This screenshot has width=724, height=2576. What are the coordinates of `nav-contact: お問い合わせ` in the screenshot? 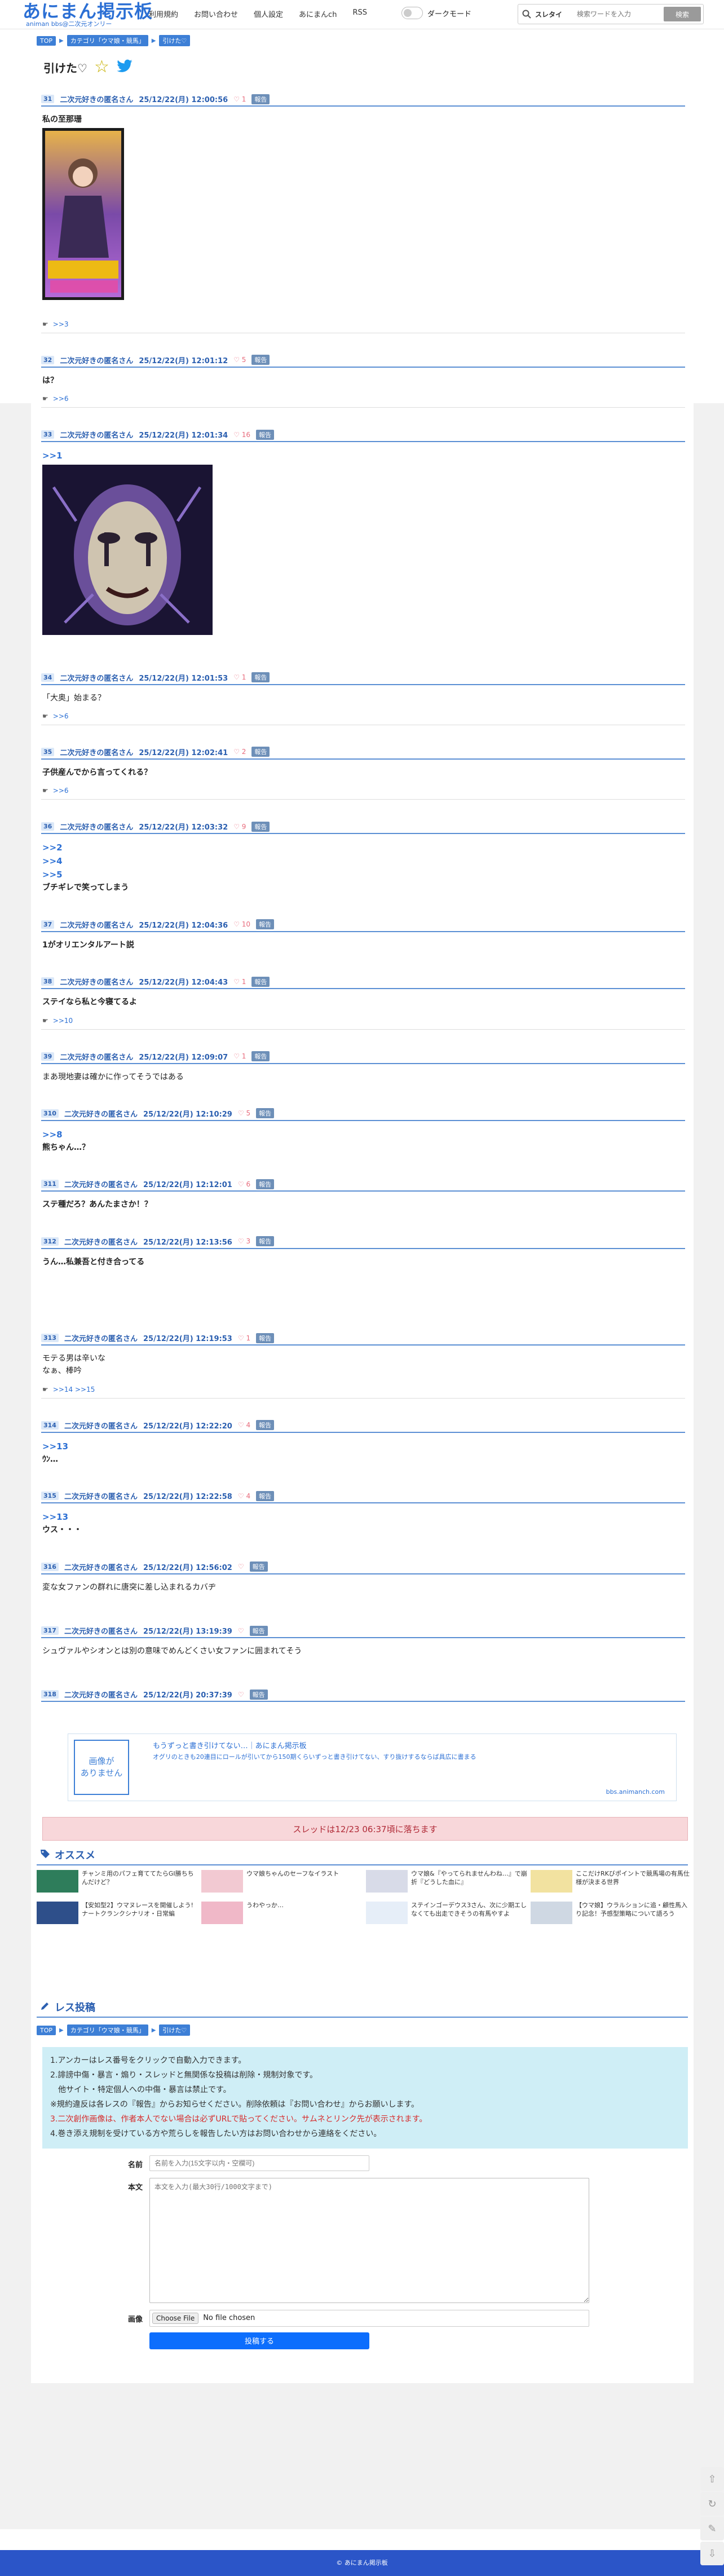 It's located at (216, 13).